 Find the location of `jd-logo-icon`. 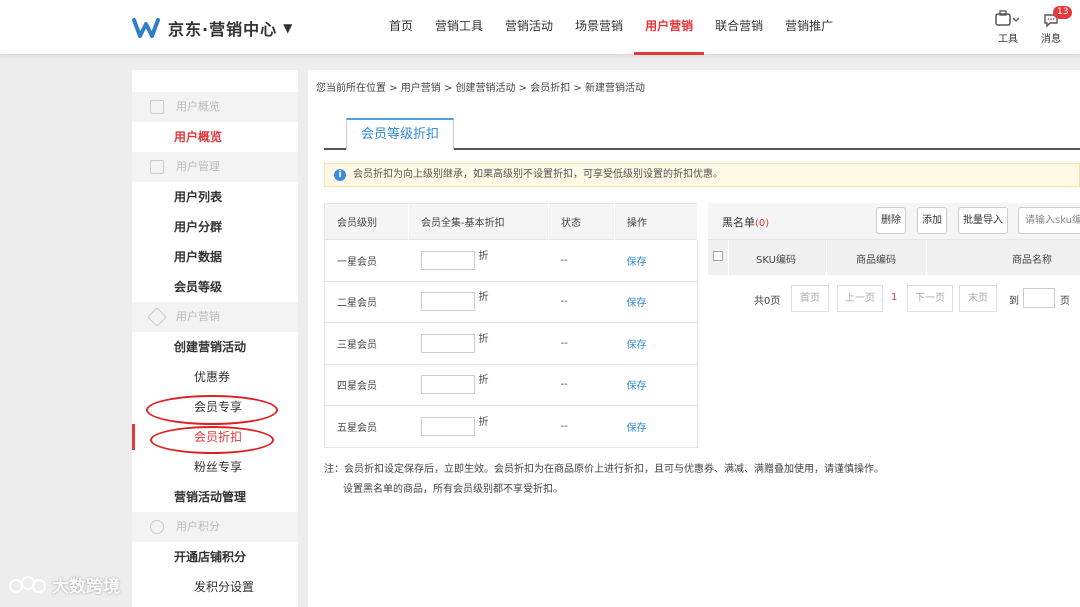

jd-logo-icon is located at coordinates (146, 28).